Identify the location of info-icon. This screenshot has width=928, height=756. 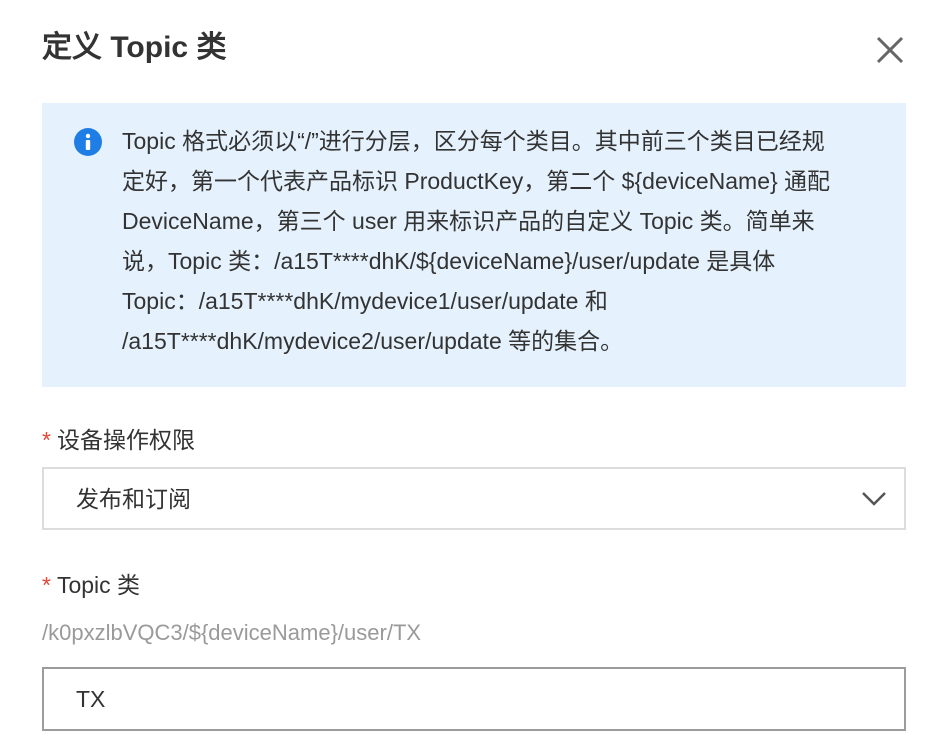
(88, 142).